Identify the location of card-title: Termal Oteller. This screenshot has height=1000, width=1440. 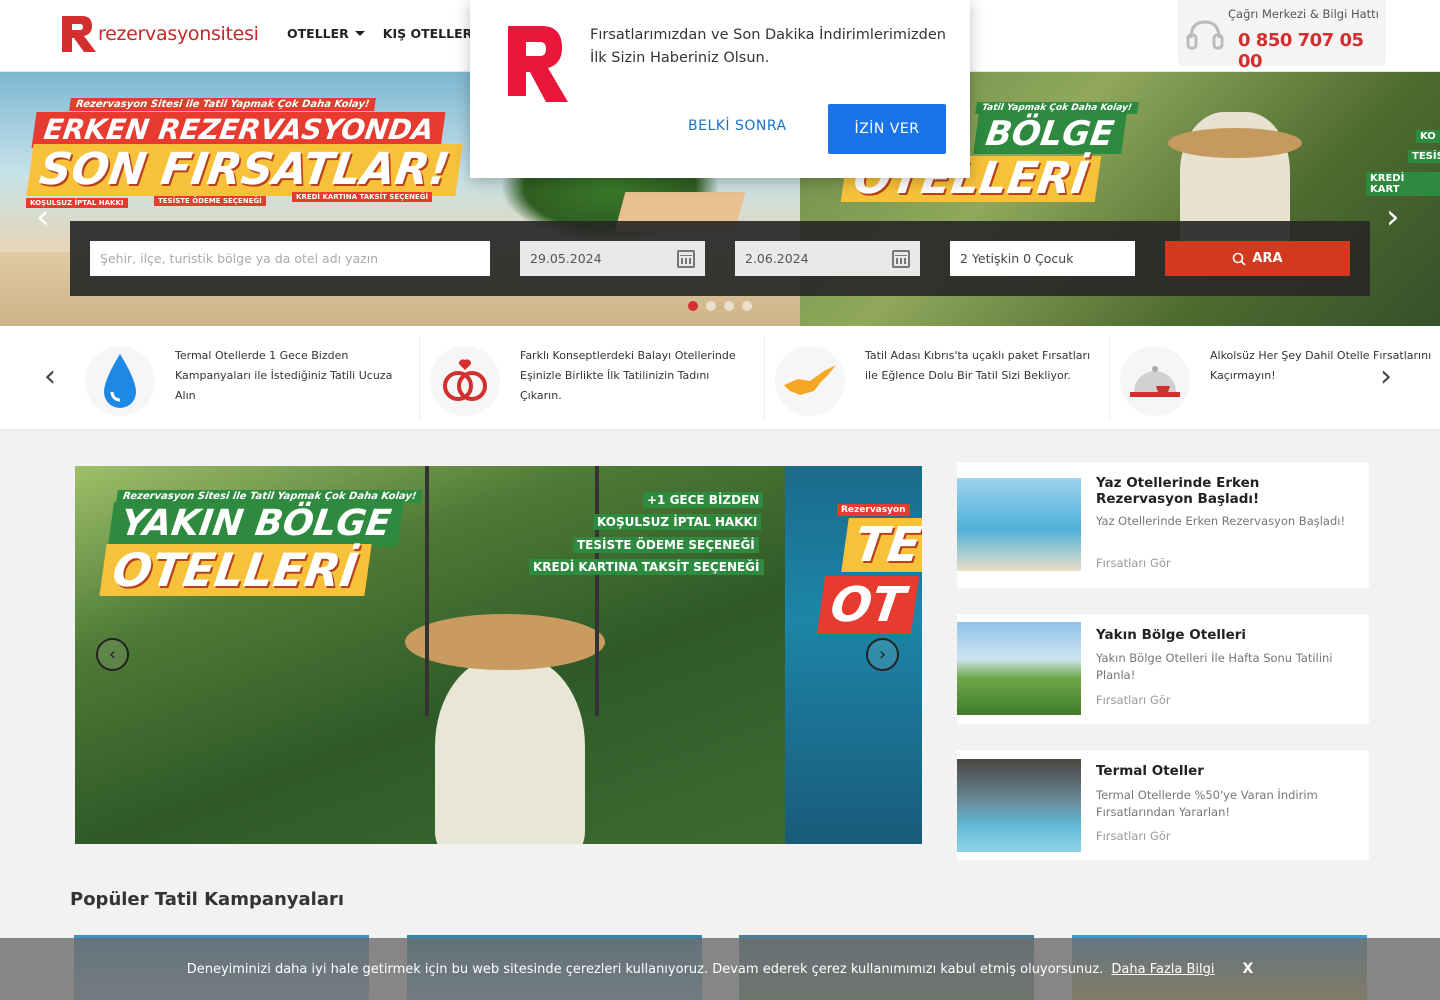
(1226, 771).